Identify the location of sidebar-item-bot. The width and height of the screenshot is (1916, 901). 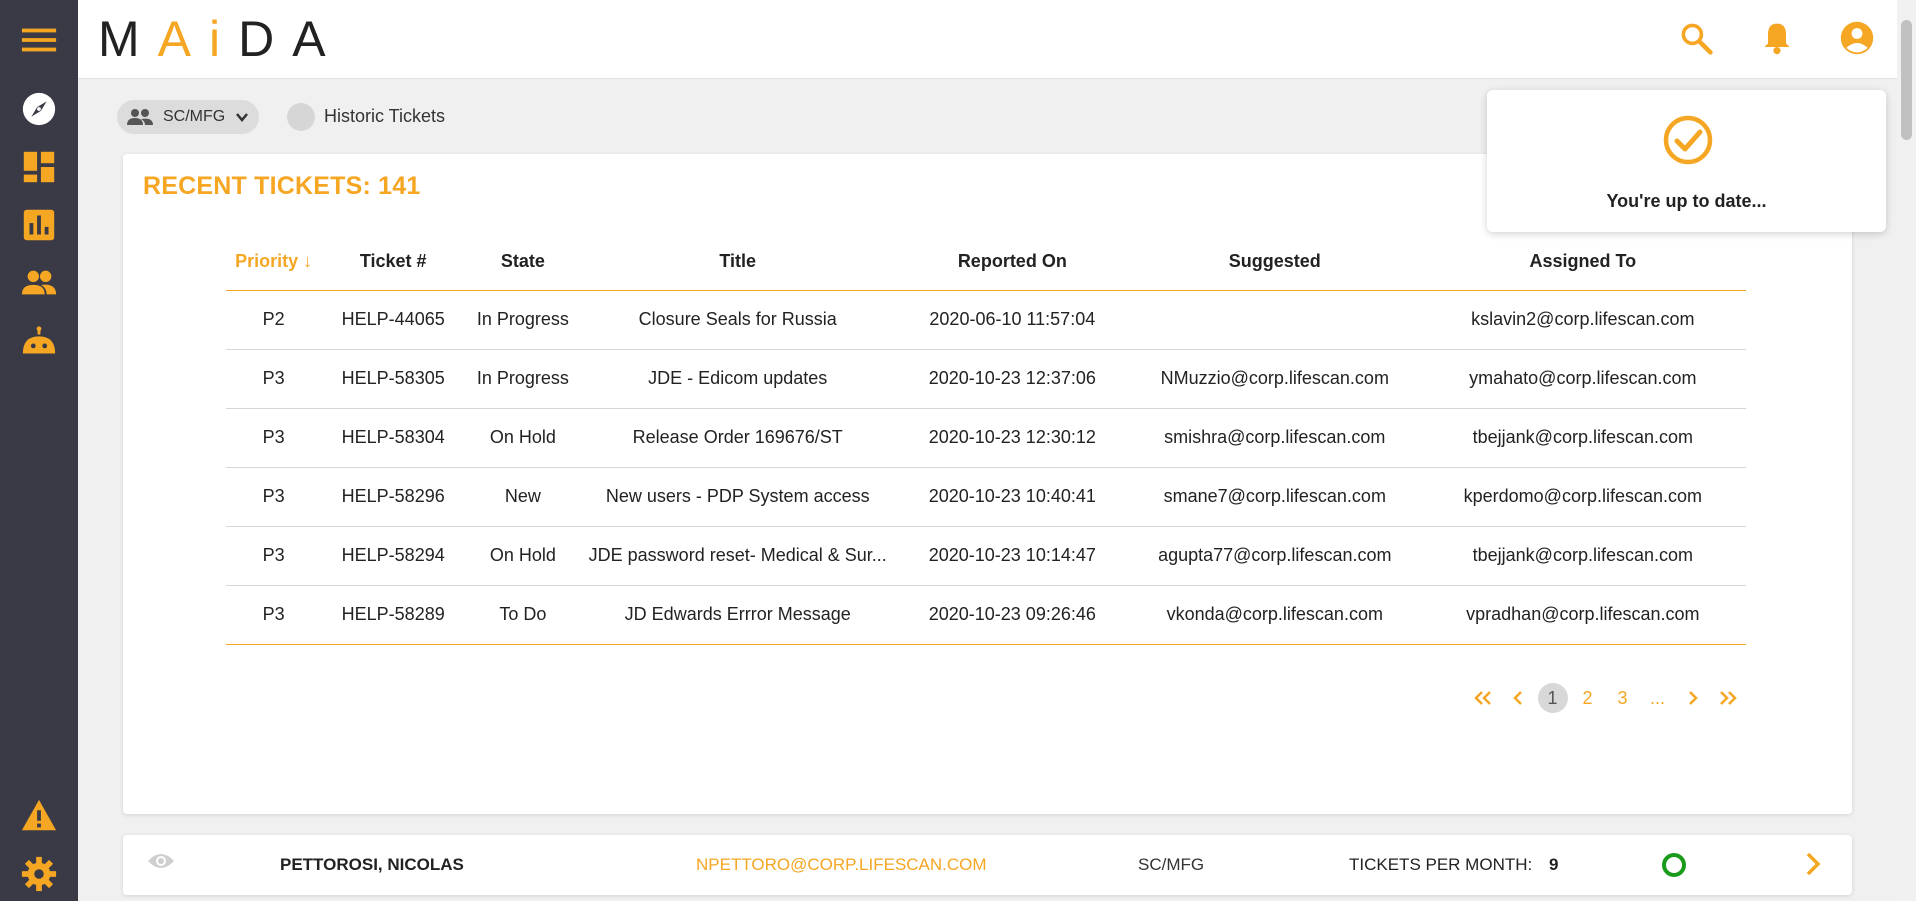
(39, 344).